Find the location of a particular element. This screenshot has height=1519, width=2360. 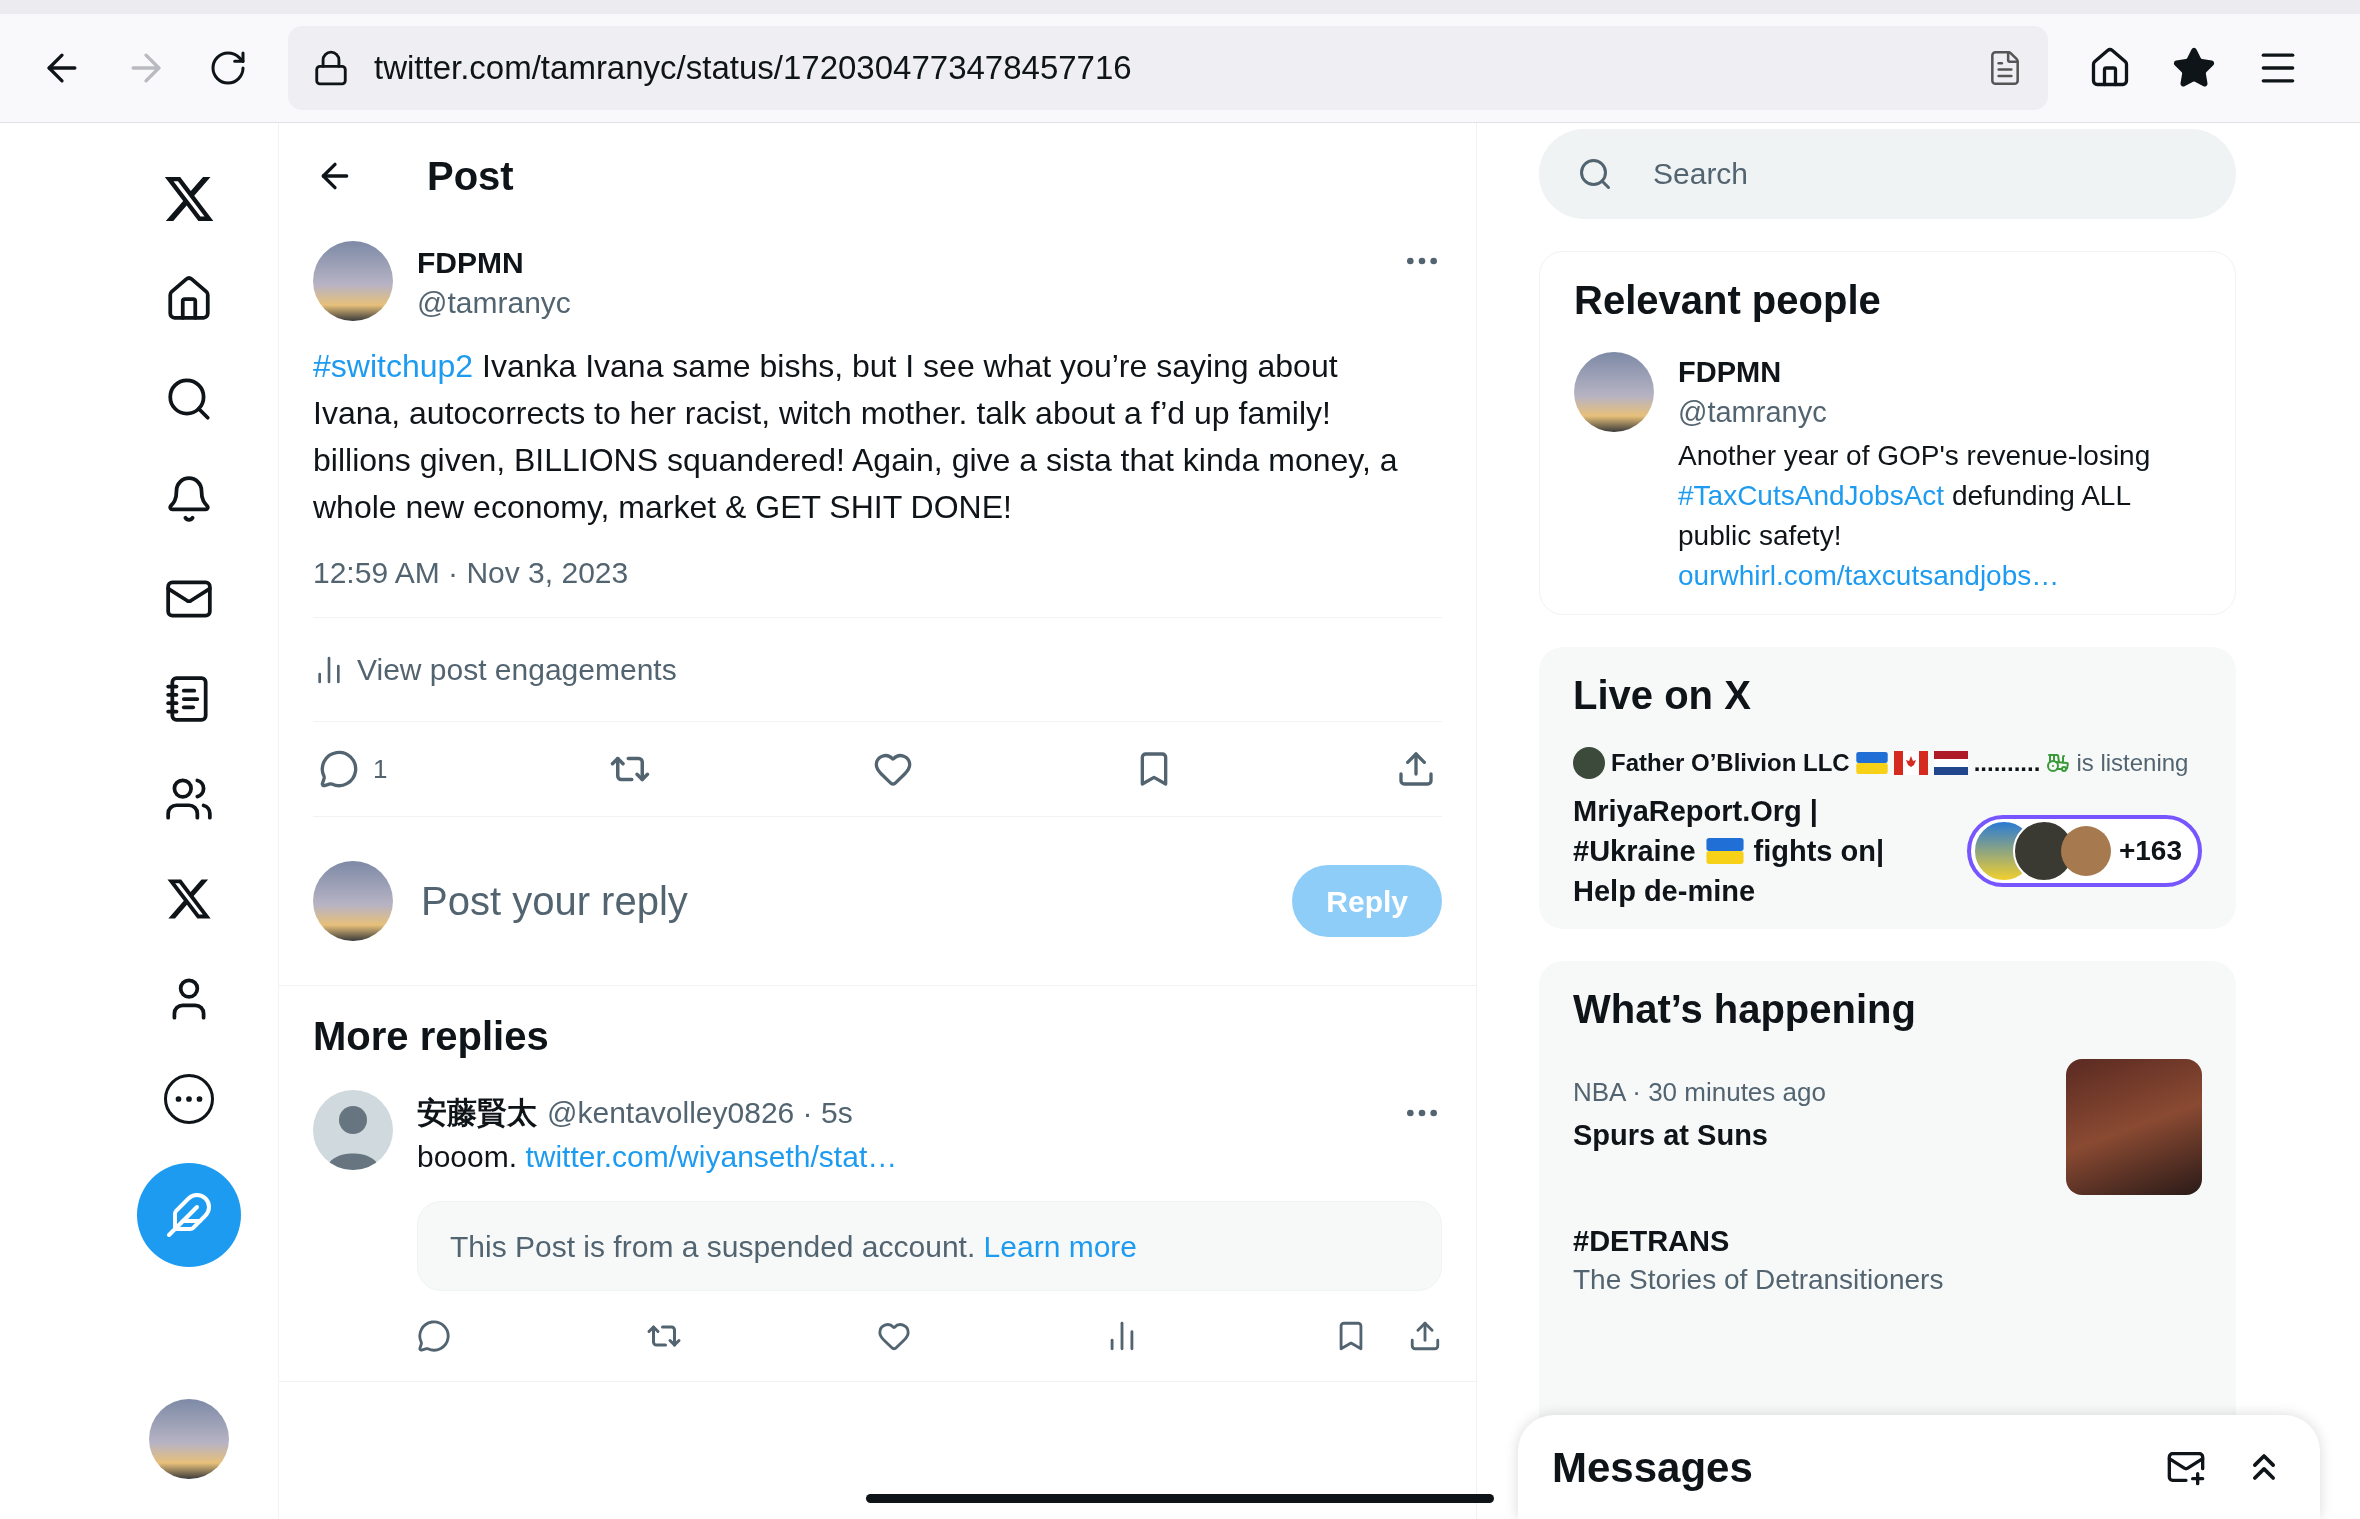

person-name: FDPMN is located at coordinates (1939, 372).